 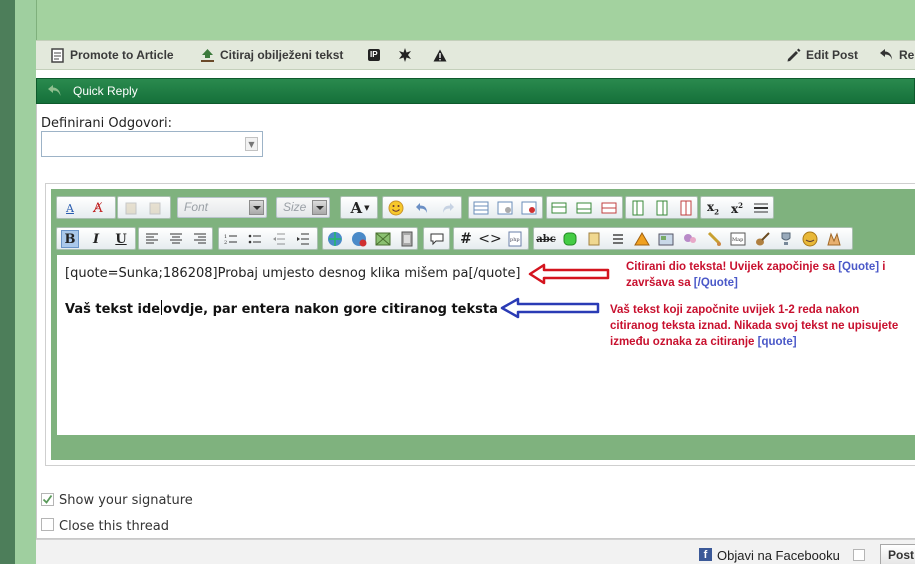 What do you see at coordinates (303, 239) in the screenshot?
I see `indent-icon` at bounding box center [303, 239].